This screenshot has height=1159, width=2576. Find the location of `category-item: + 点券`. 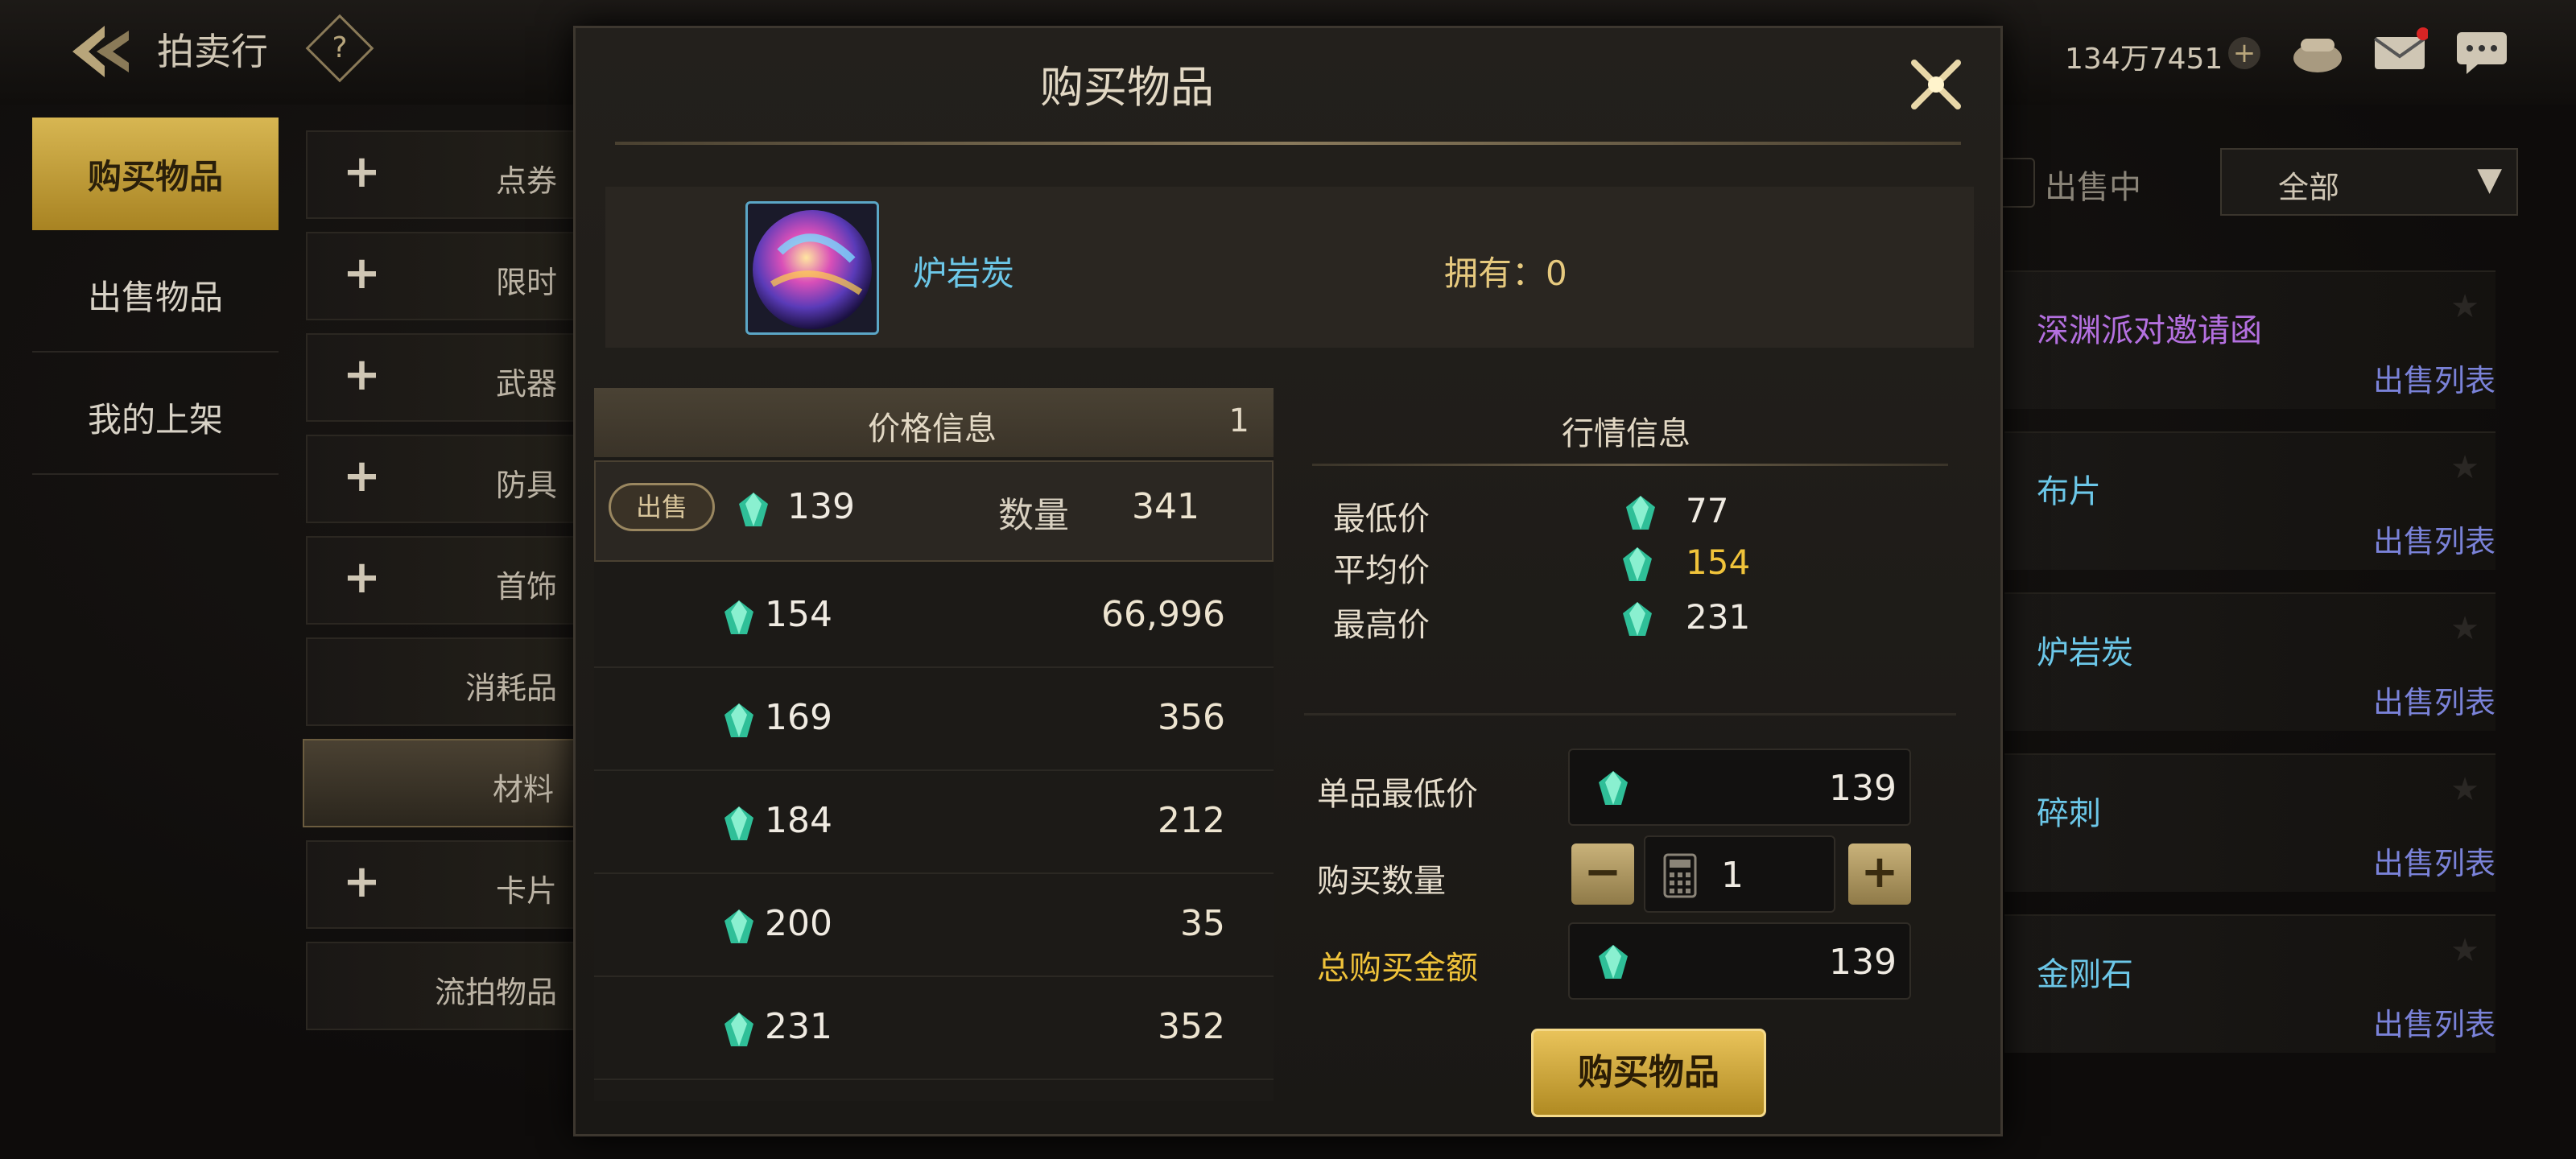

category-item: + 点券 is located at coordinates (447, 174).